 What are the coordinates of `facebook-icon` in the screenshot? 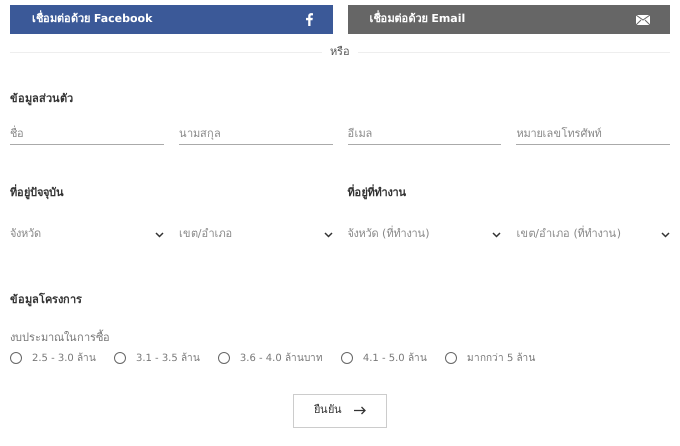 It's located at (309, 19).